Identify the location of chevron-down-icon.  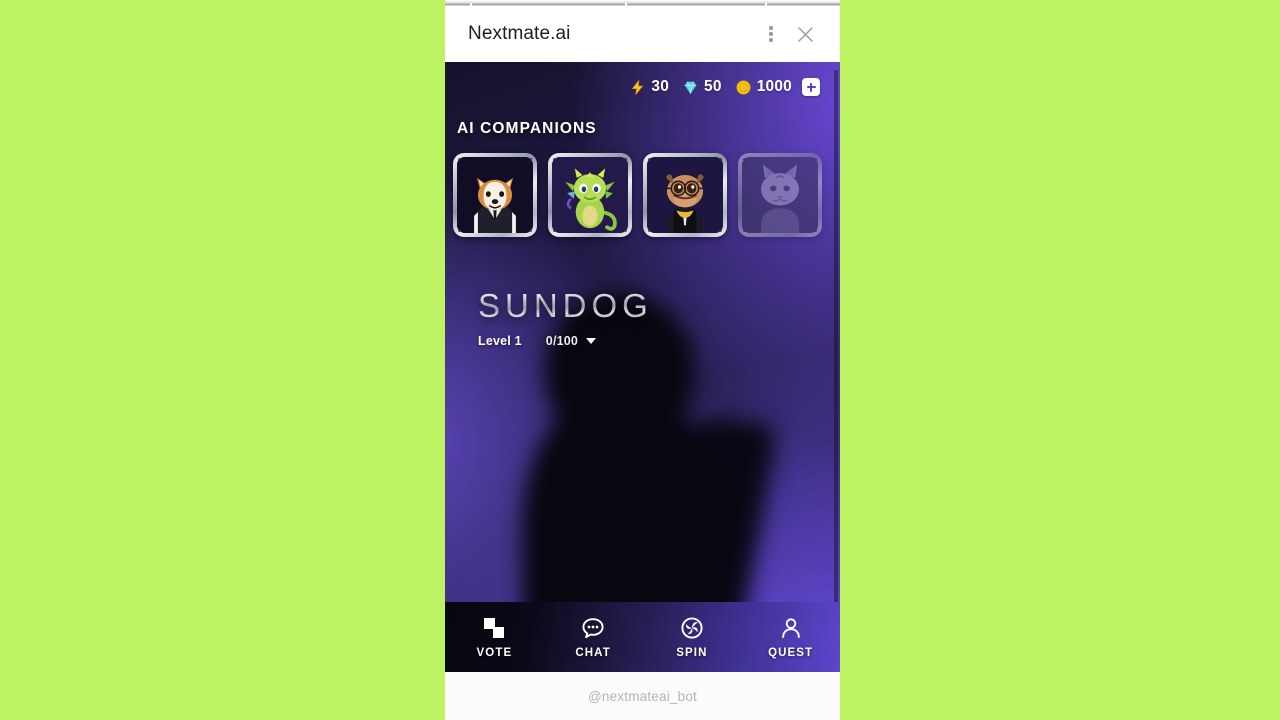
(591, 341).